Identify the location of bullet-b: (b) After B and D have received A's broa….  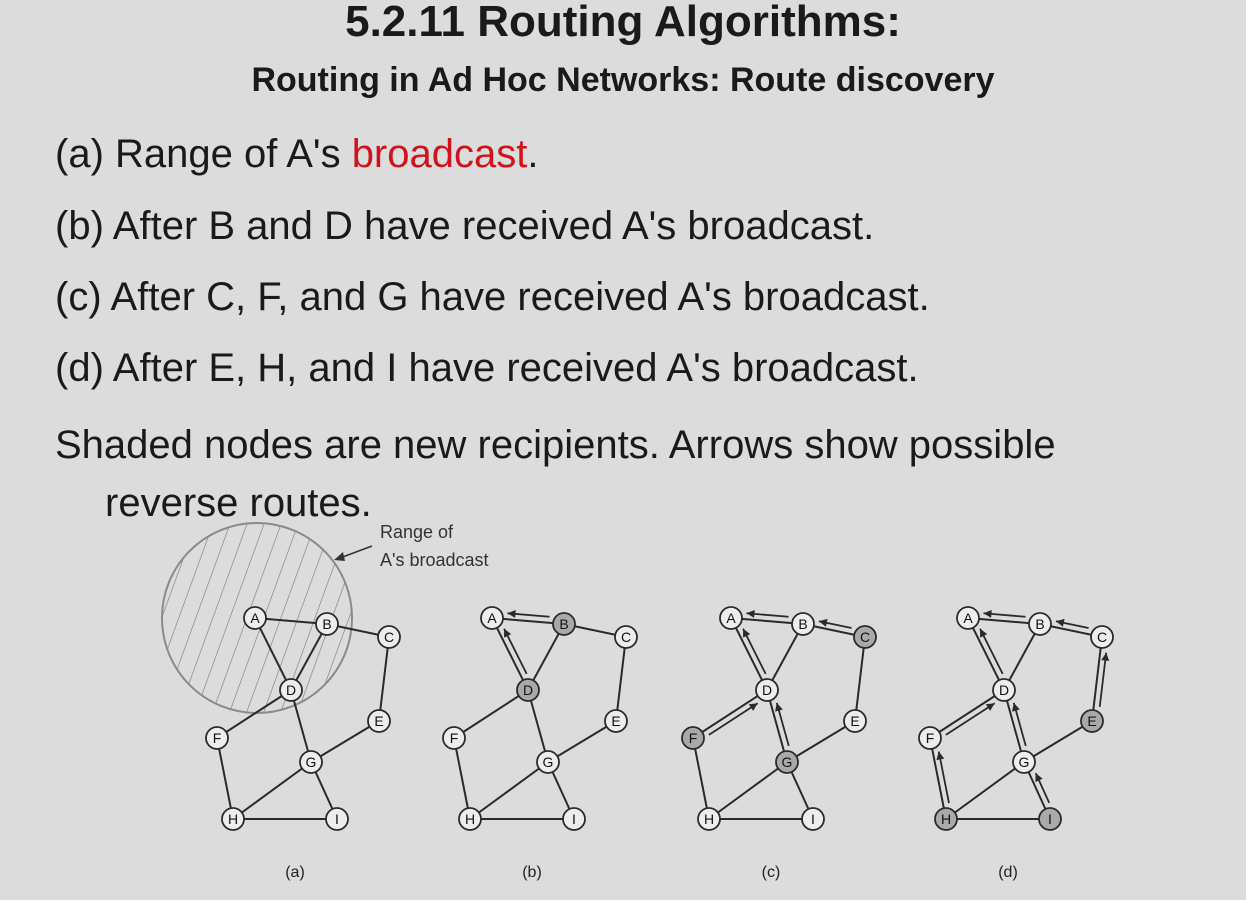
(465, 226).